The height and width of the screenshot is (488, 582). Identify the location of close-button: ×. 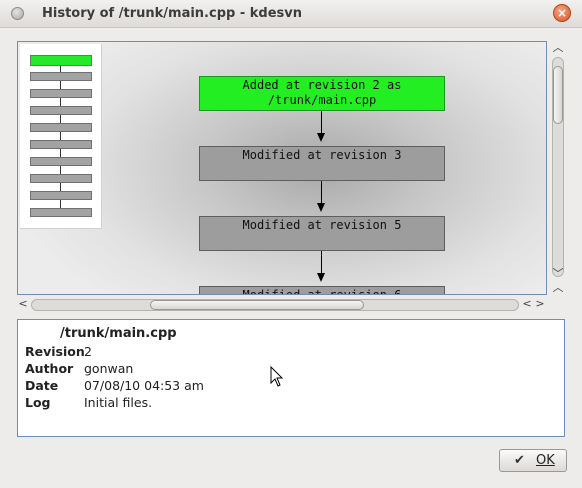
(562, 13).